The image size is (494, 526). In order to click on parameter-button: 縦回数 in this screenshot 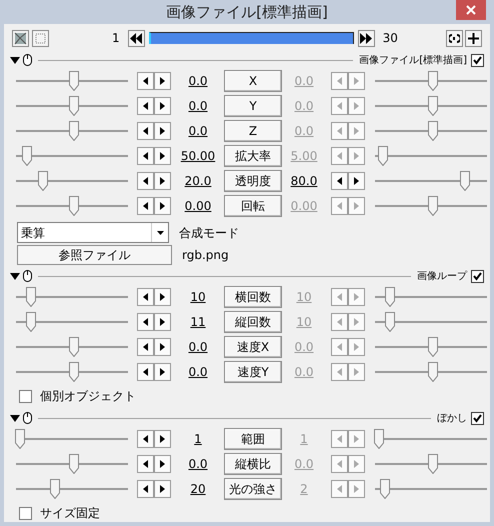, I will do `click(253, 321)`.